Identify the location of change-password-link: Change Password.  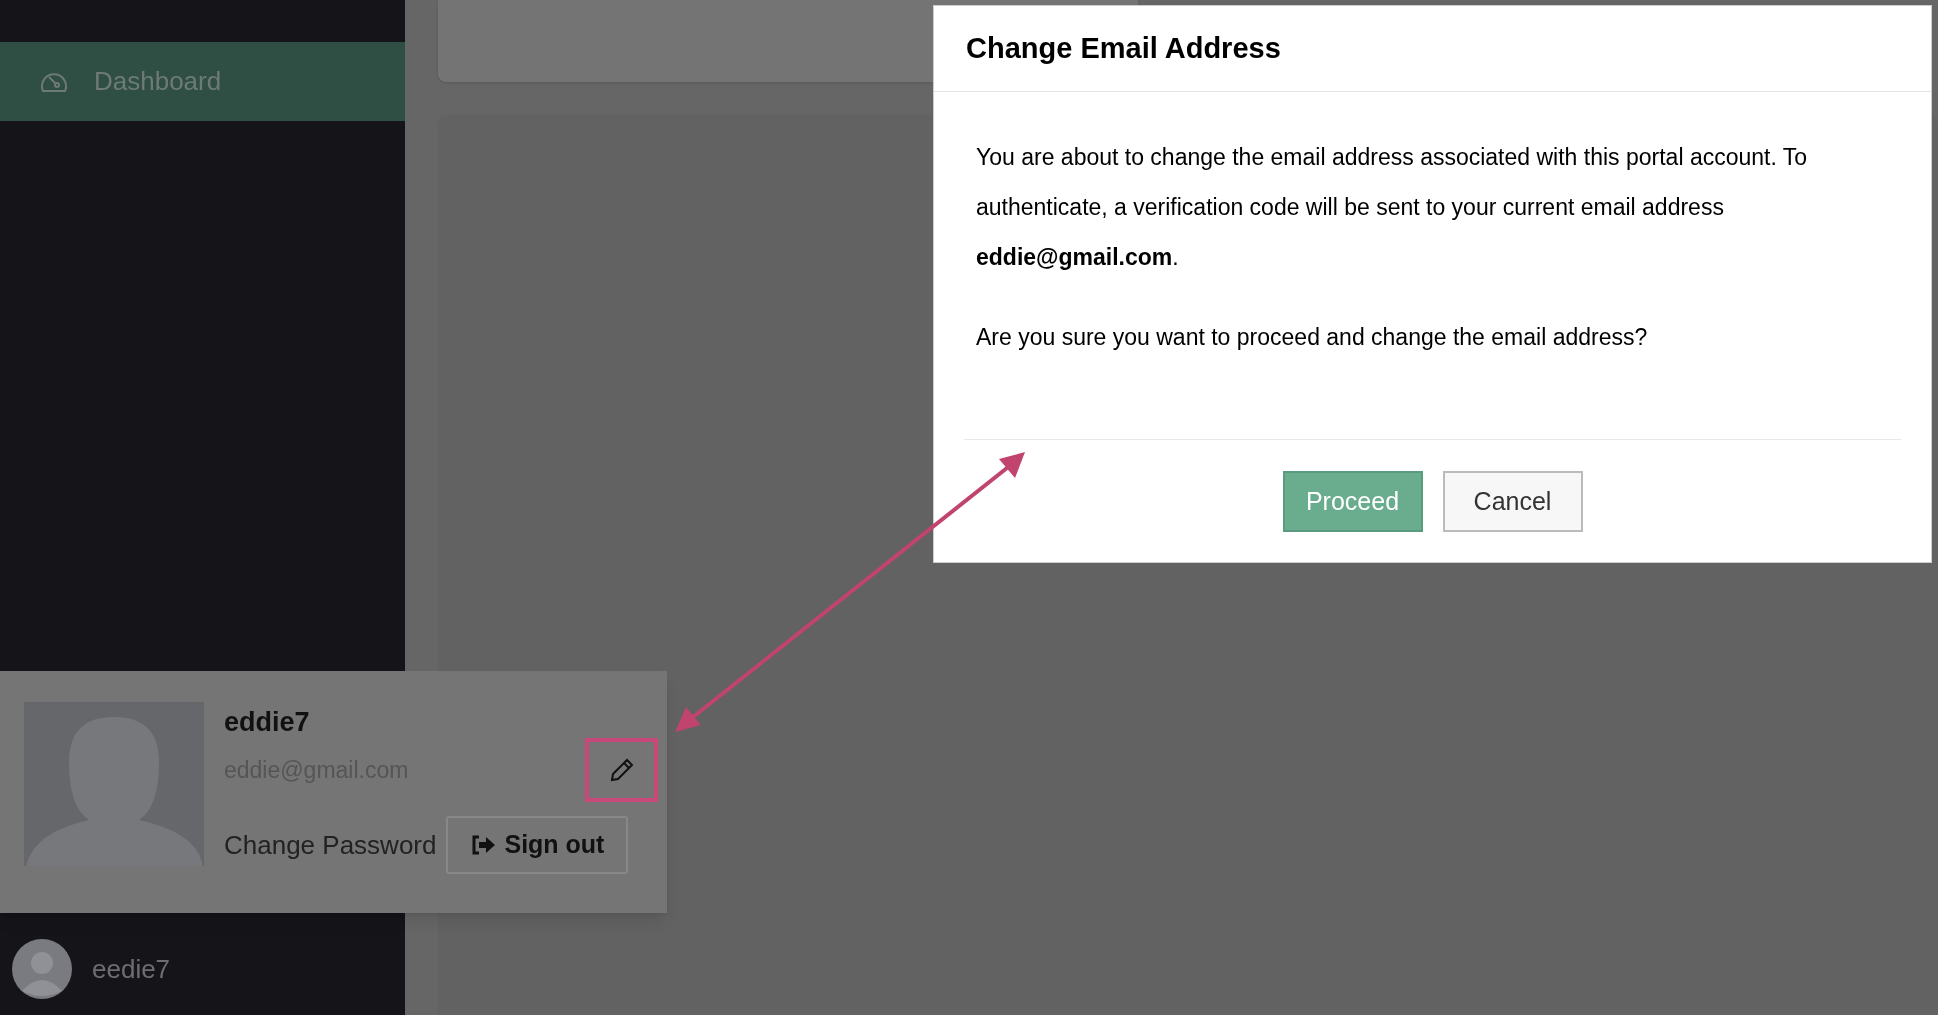
(330, 845).